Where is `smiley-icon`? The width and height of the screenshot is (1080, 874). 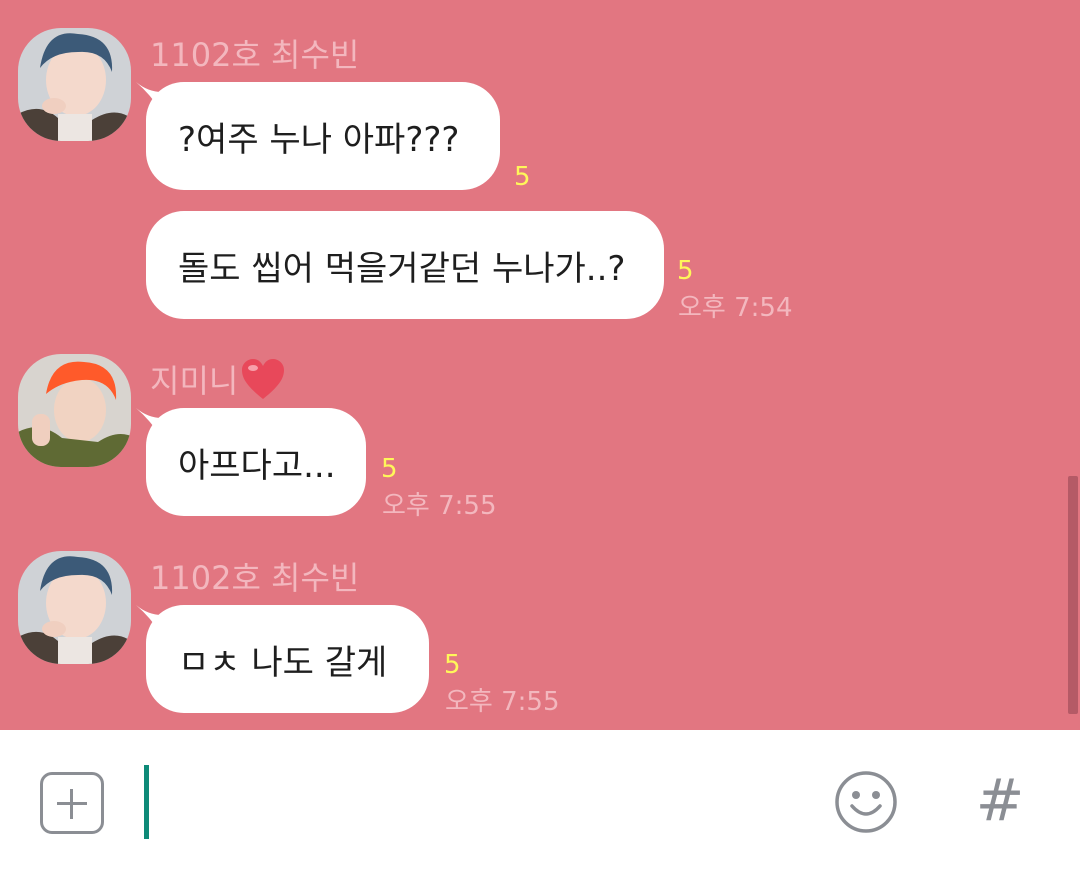
smiley-icon is located at coordinates (866, 802).